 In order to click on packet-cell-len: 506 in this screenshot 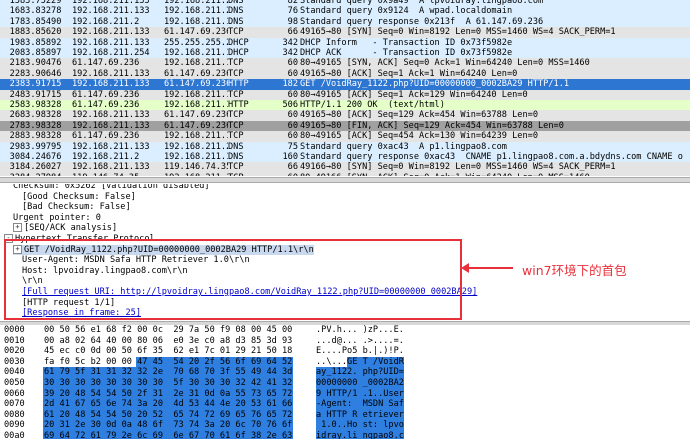, I will do `click(290, 105)`.